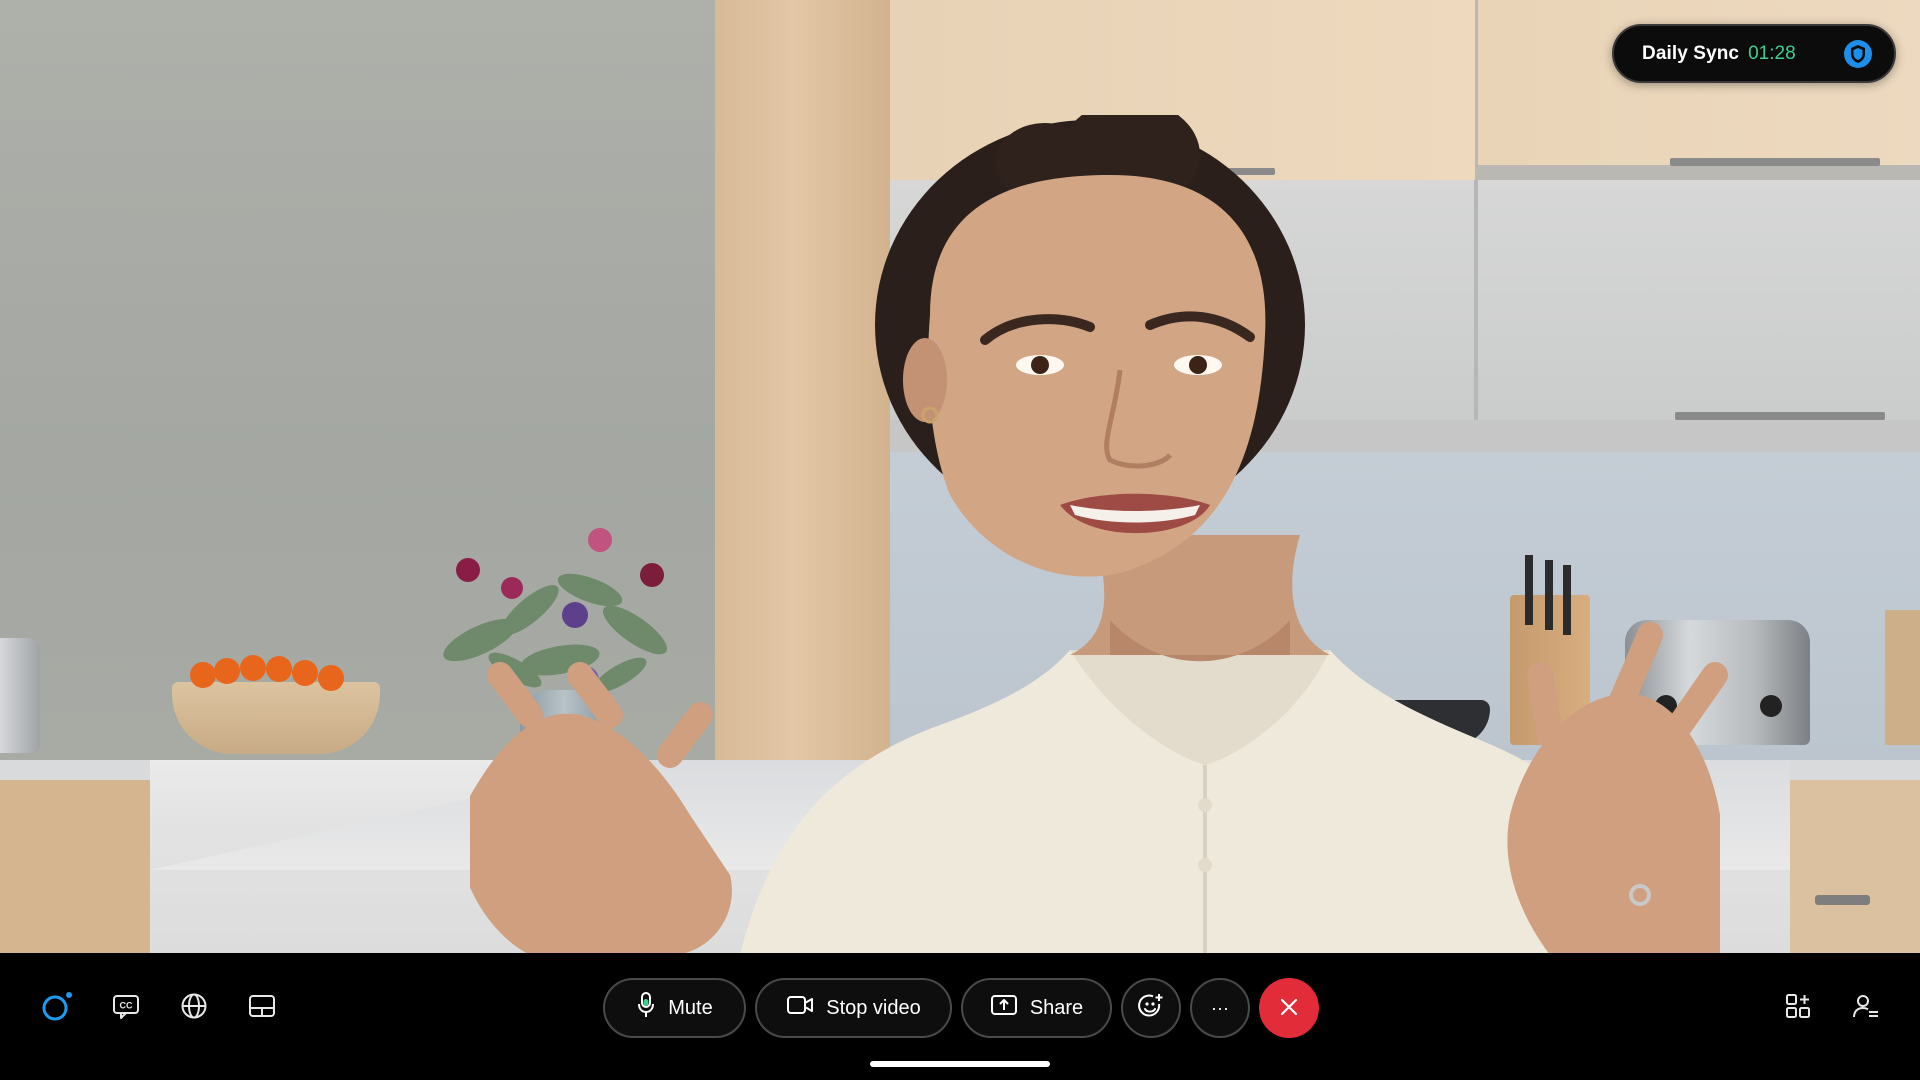 The width and height of the screenshot is (1920, 1080). I want to click on reactions-smiley-icon, so click(1151, 1008).